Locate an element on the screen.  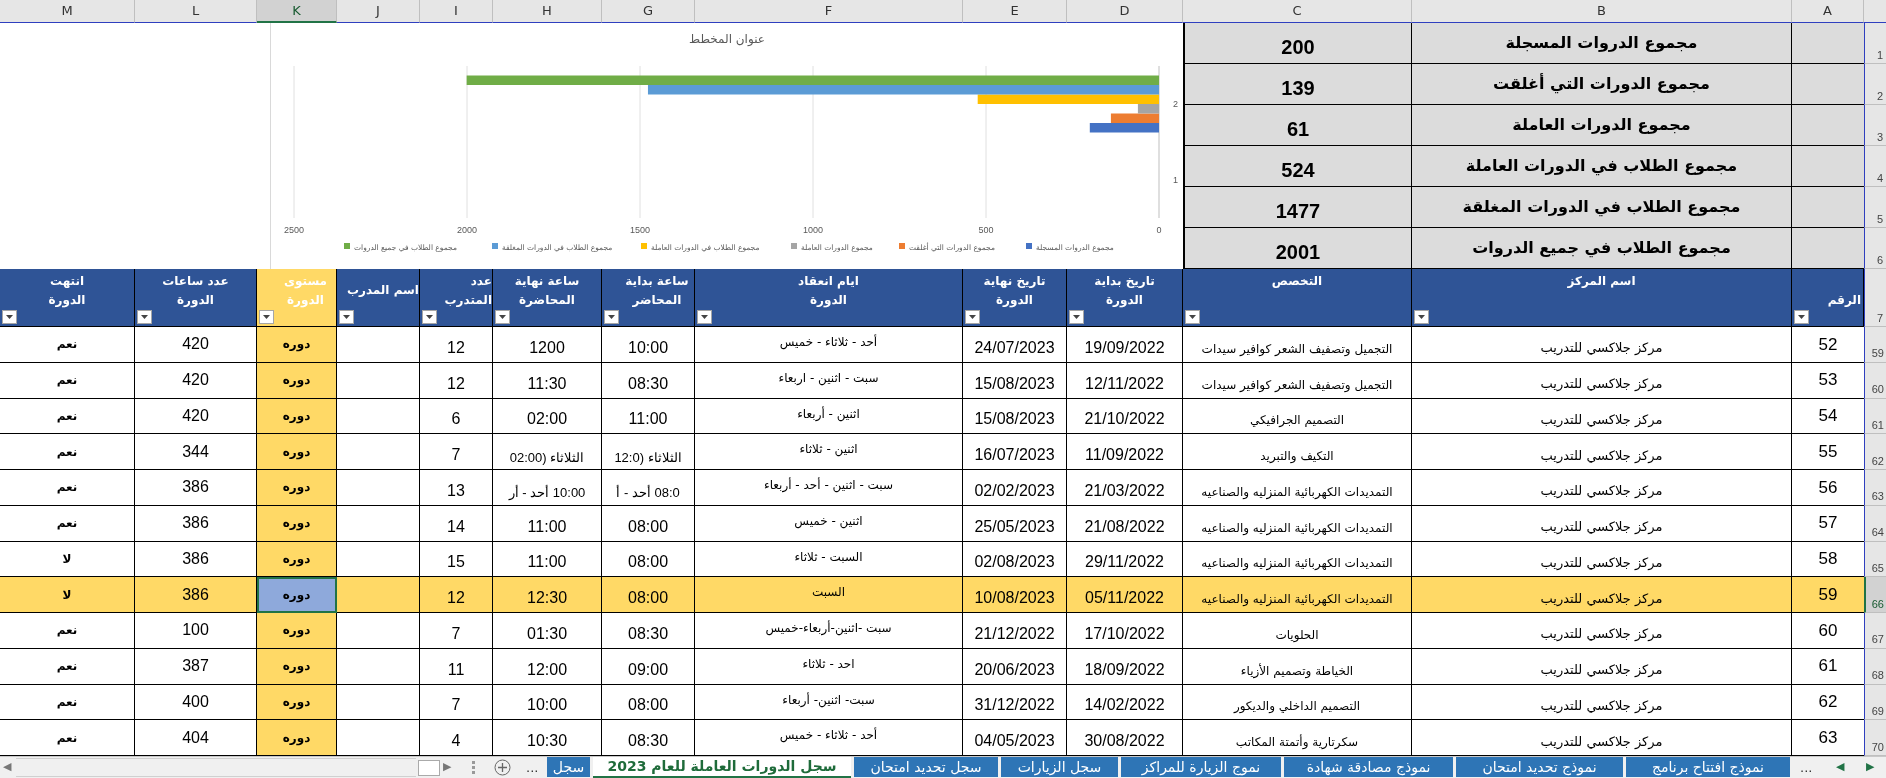
column-header: M is located at coordinates (67, 11).